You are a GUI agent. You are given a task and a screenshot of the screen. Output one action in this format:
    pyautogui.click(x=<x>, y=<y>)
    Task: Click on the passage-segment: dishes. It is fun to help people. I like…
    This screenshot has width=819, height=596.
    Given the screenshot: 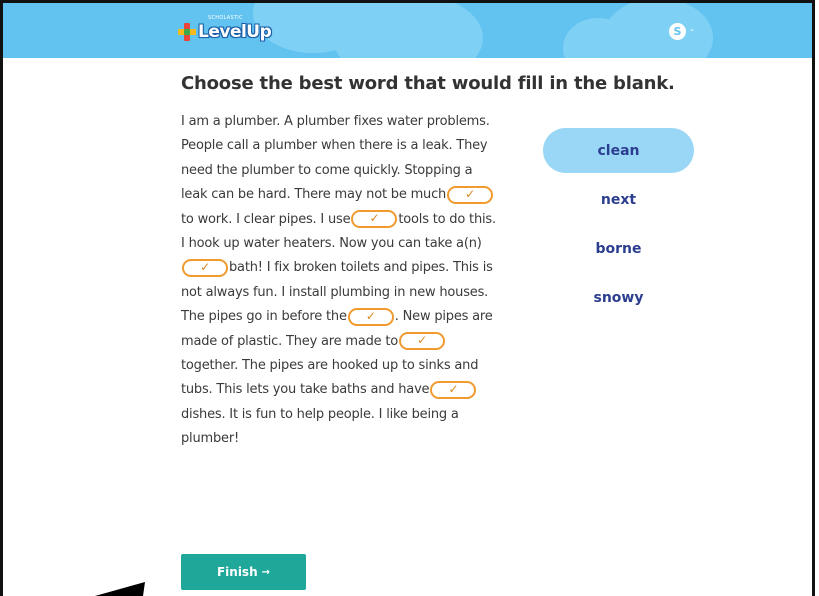 What is the action you would take?
    pyautogui.click(x=320, y=414)
    